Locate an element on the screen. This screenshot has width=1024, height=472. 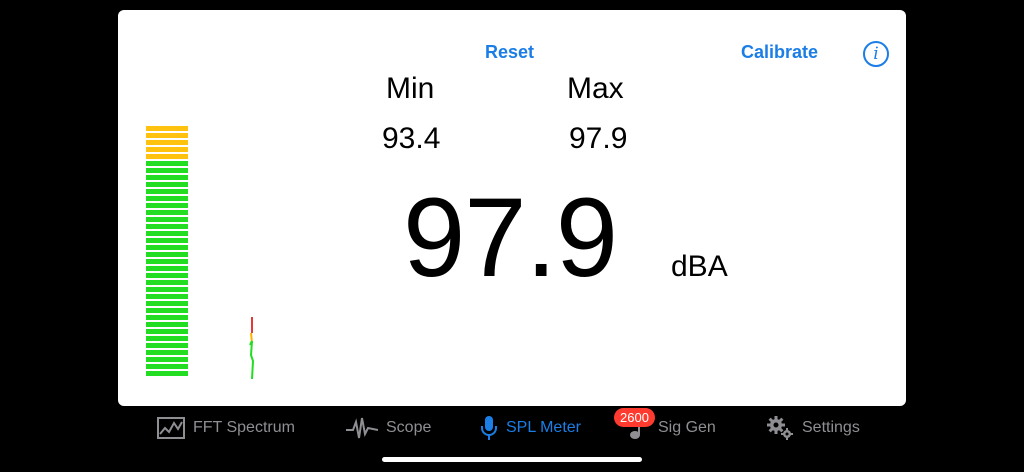
tab-settings: Settings is located at coordinates (813, 428).